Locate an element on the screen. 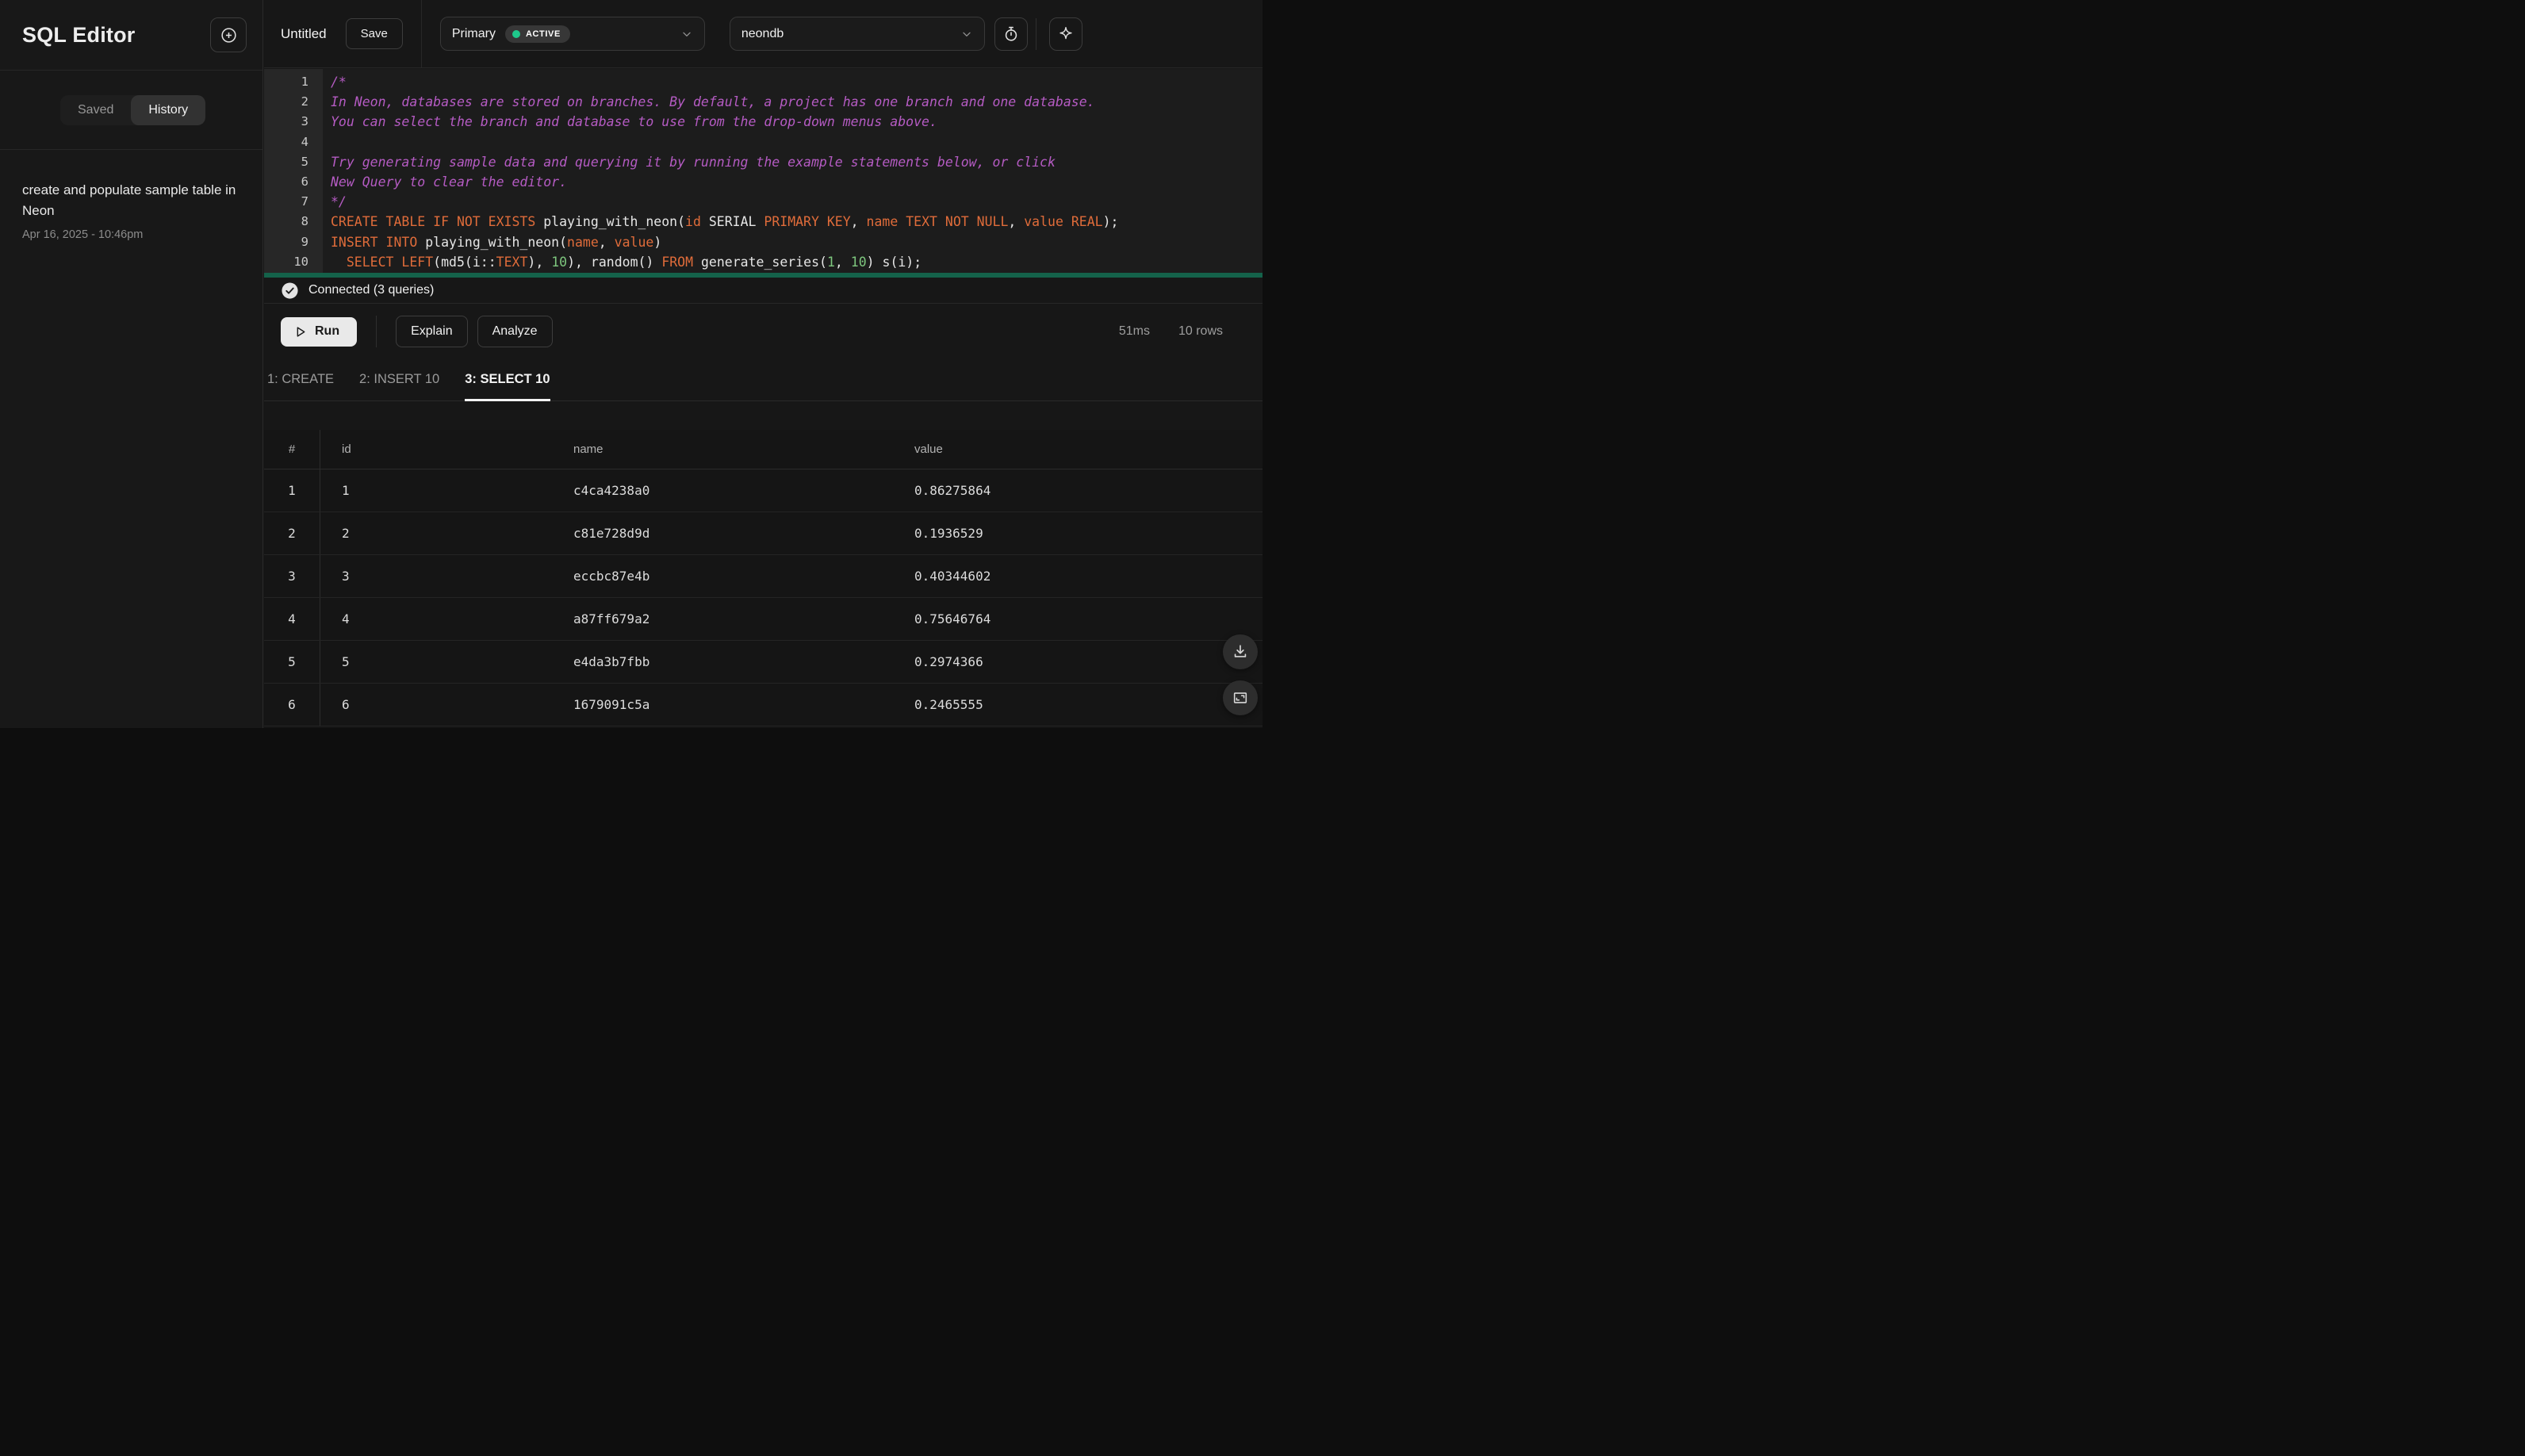  ai-assist-button is located at coordinates (1065, 34).